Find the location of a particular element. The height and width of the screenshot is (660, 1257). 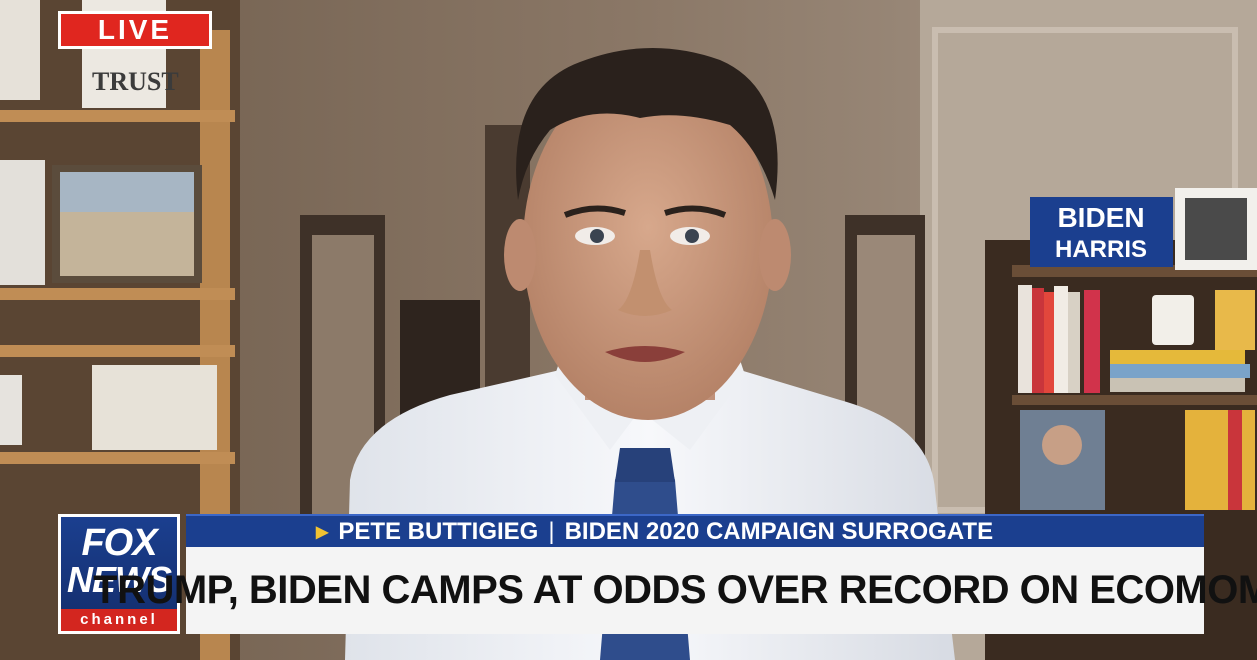

speaker-role: BIDEN 2020 CAMPAIGN SURROGATE is located at coordinates (779, 531).